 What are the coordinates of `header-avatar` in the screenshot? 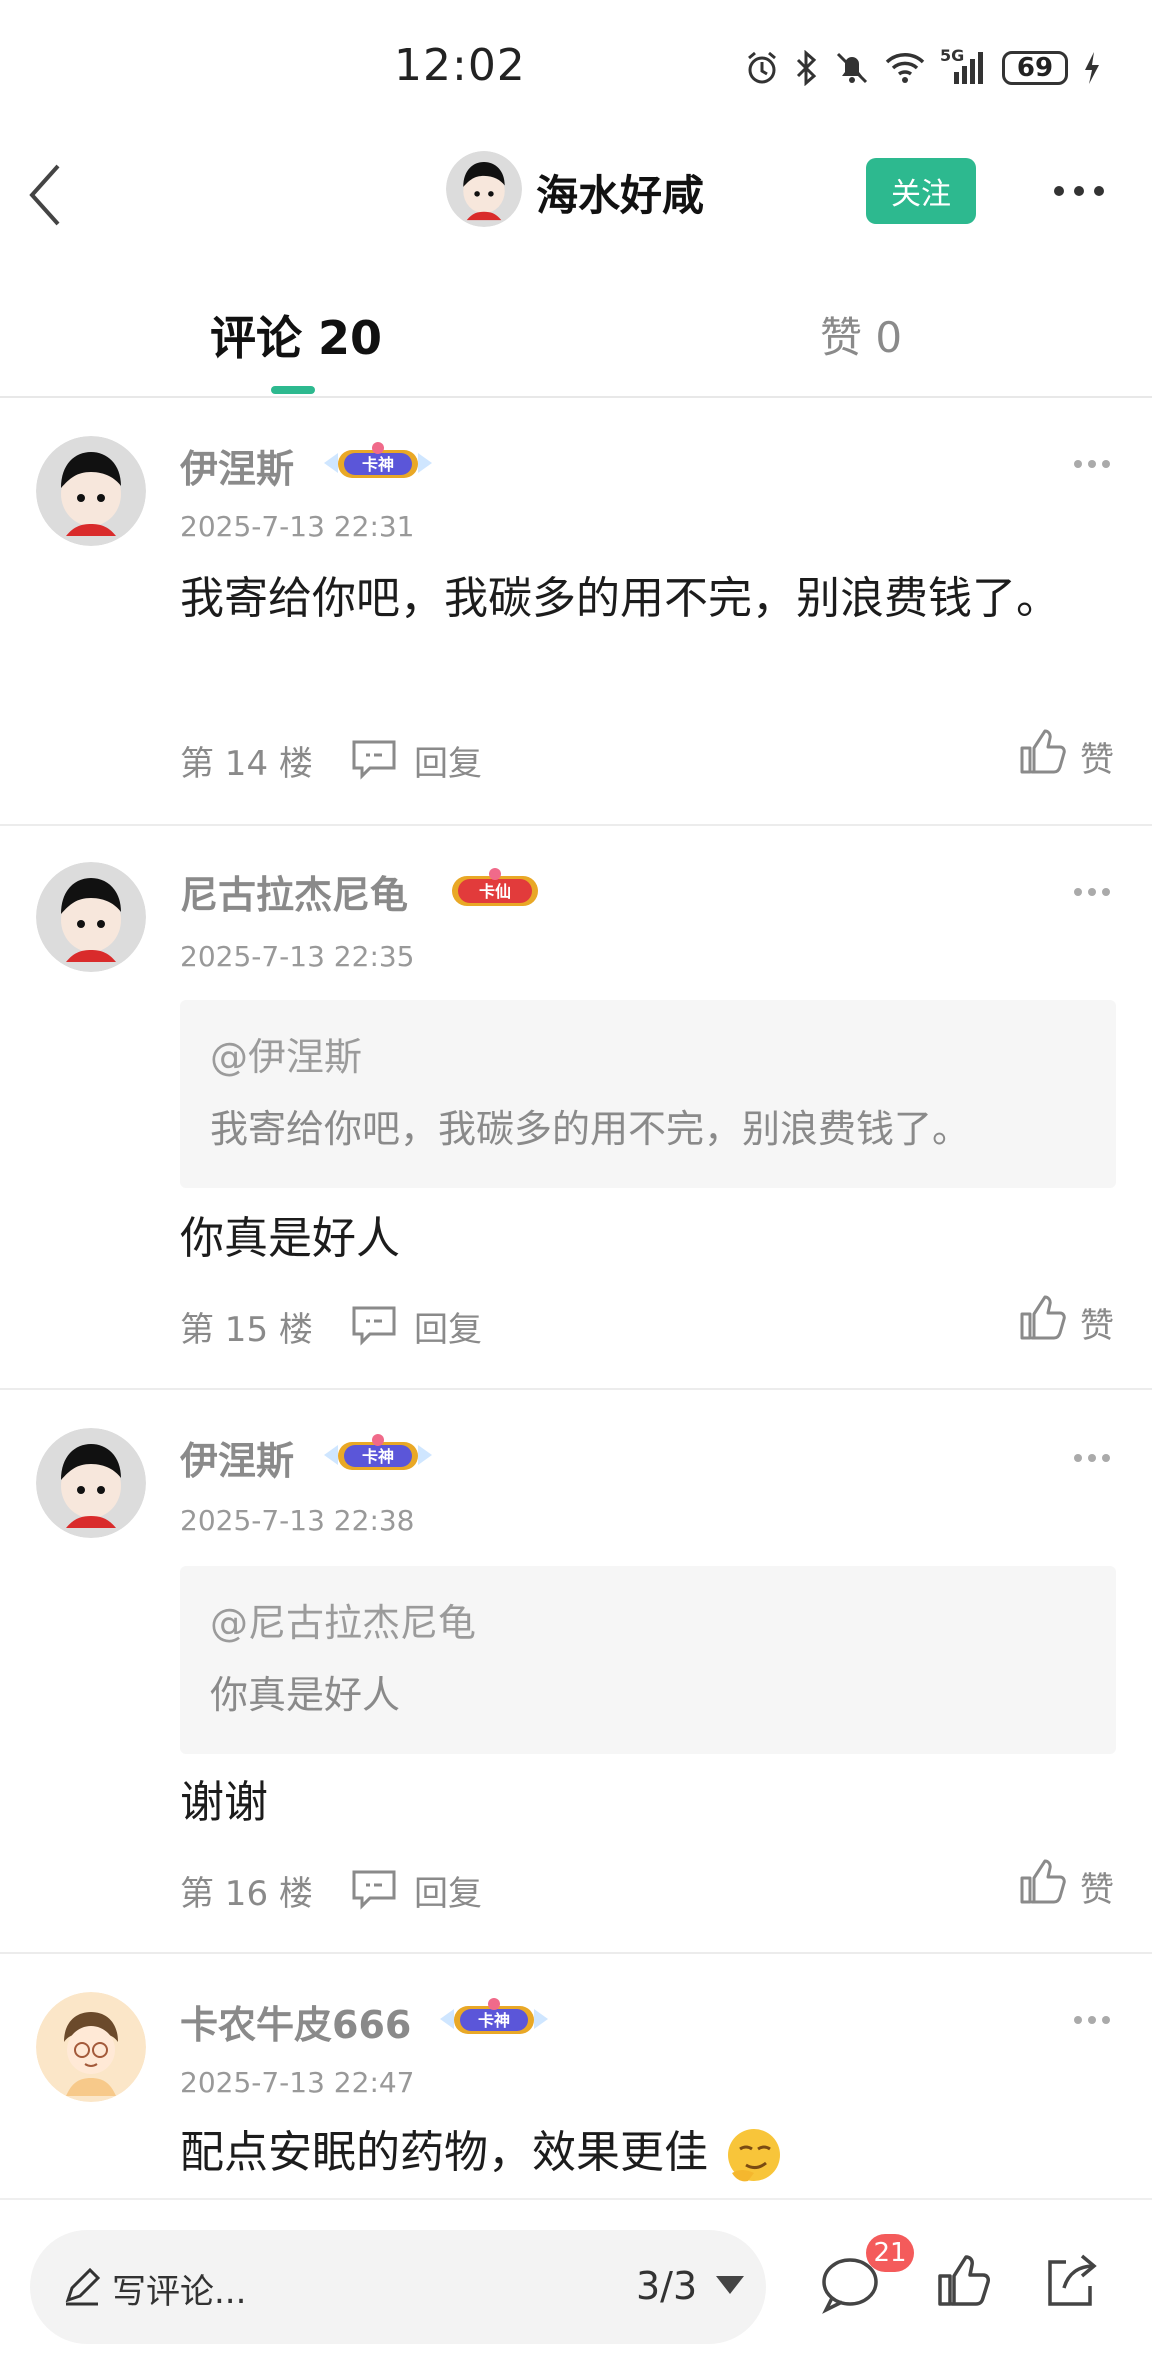 It's located at (484, 189).